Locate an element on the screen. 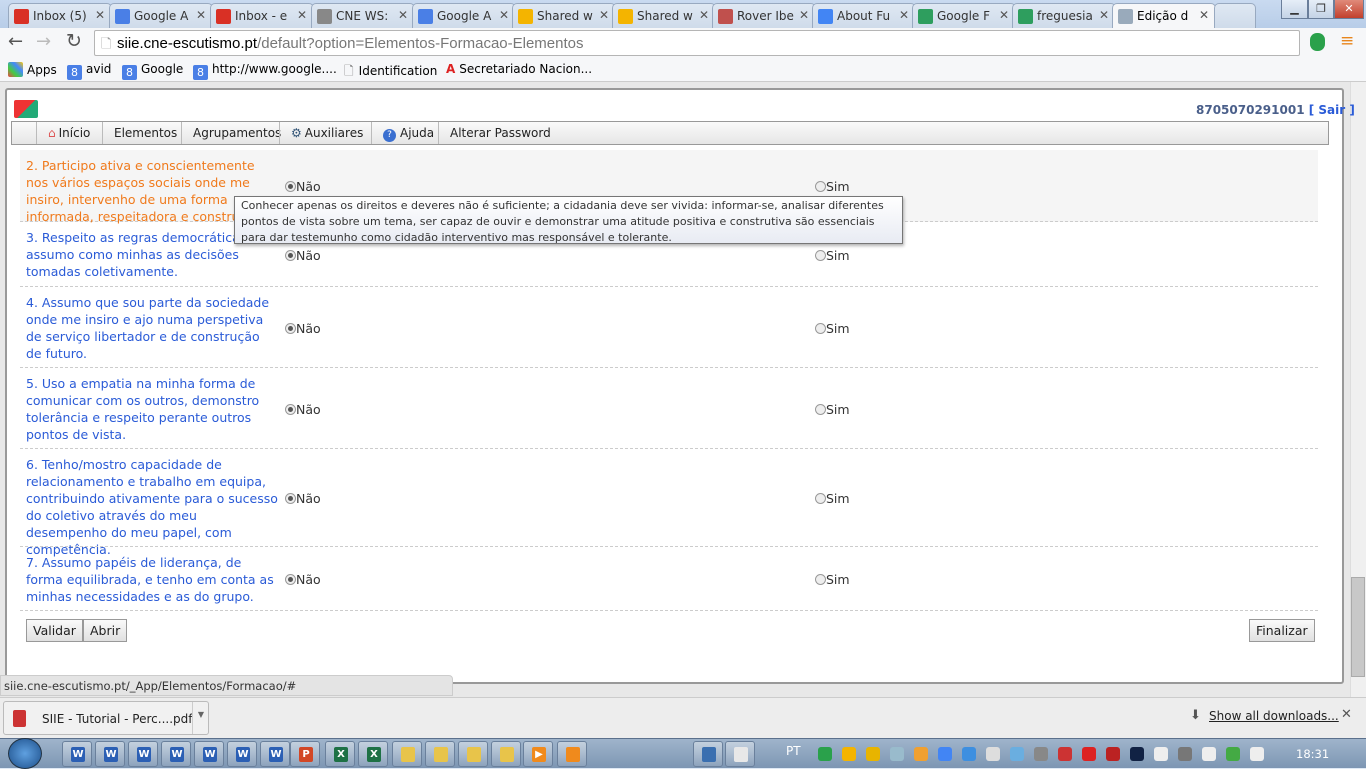  bookmark-item: Apps is located at coordinates (32, 69).